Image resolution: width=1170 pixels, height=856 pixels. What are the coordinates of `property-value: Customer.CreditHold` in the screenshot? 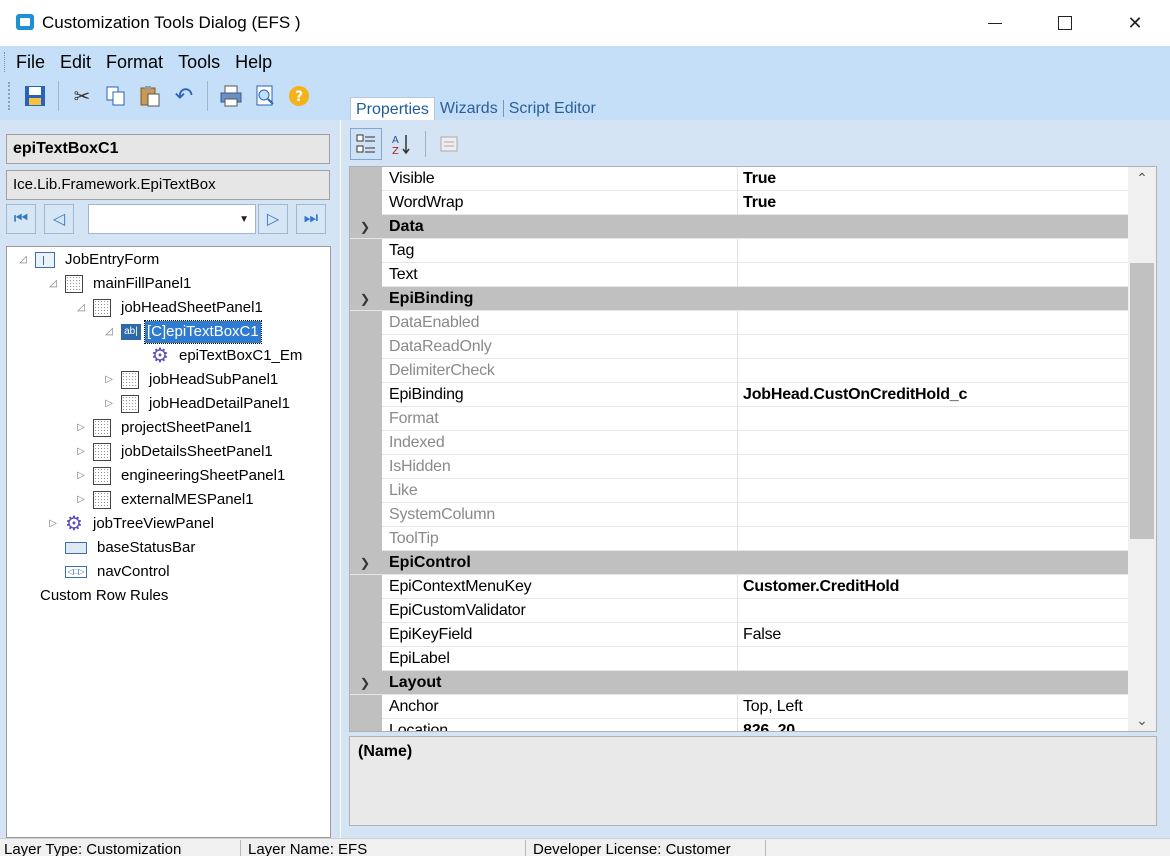 It's located at (934, 587).